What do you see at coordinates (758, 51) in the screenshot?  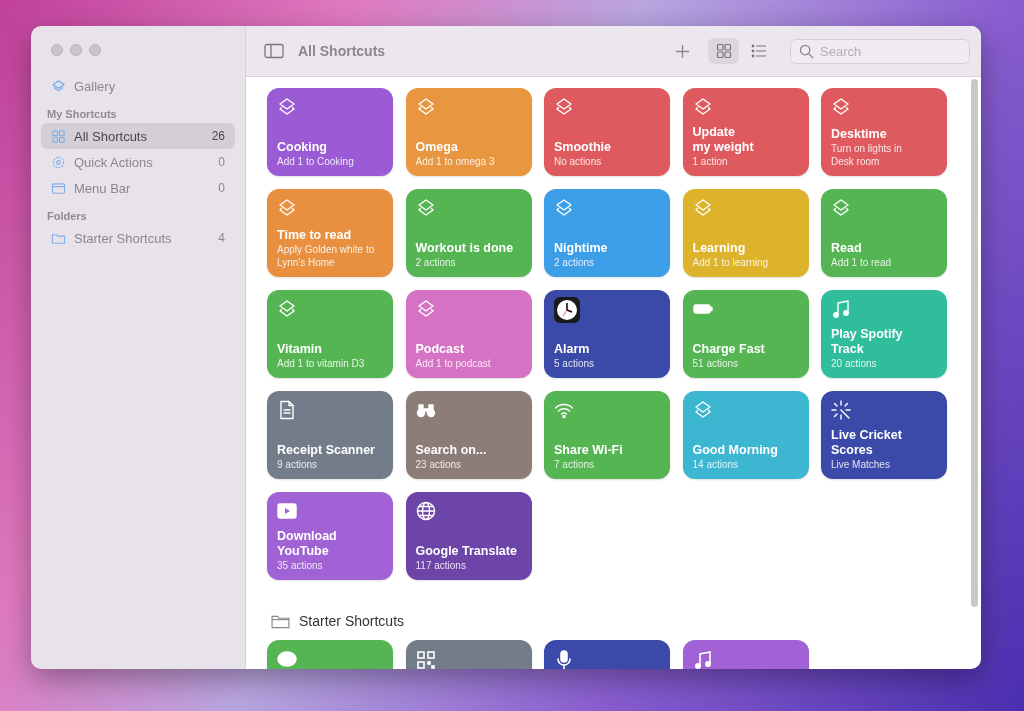 I see `list-icon` at bounding box center [758, 51].